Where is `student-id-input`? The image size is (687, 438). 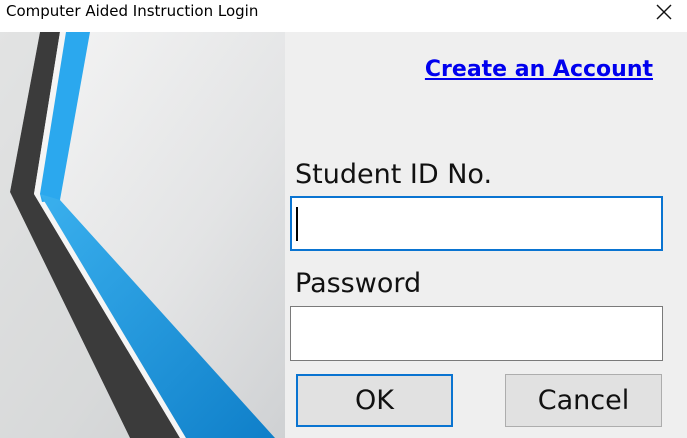 student-id-input is located at coordinates (476, 223).